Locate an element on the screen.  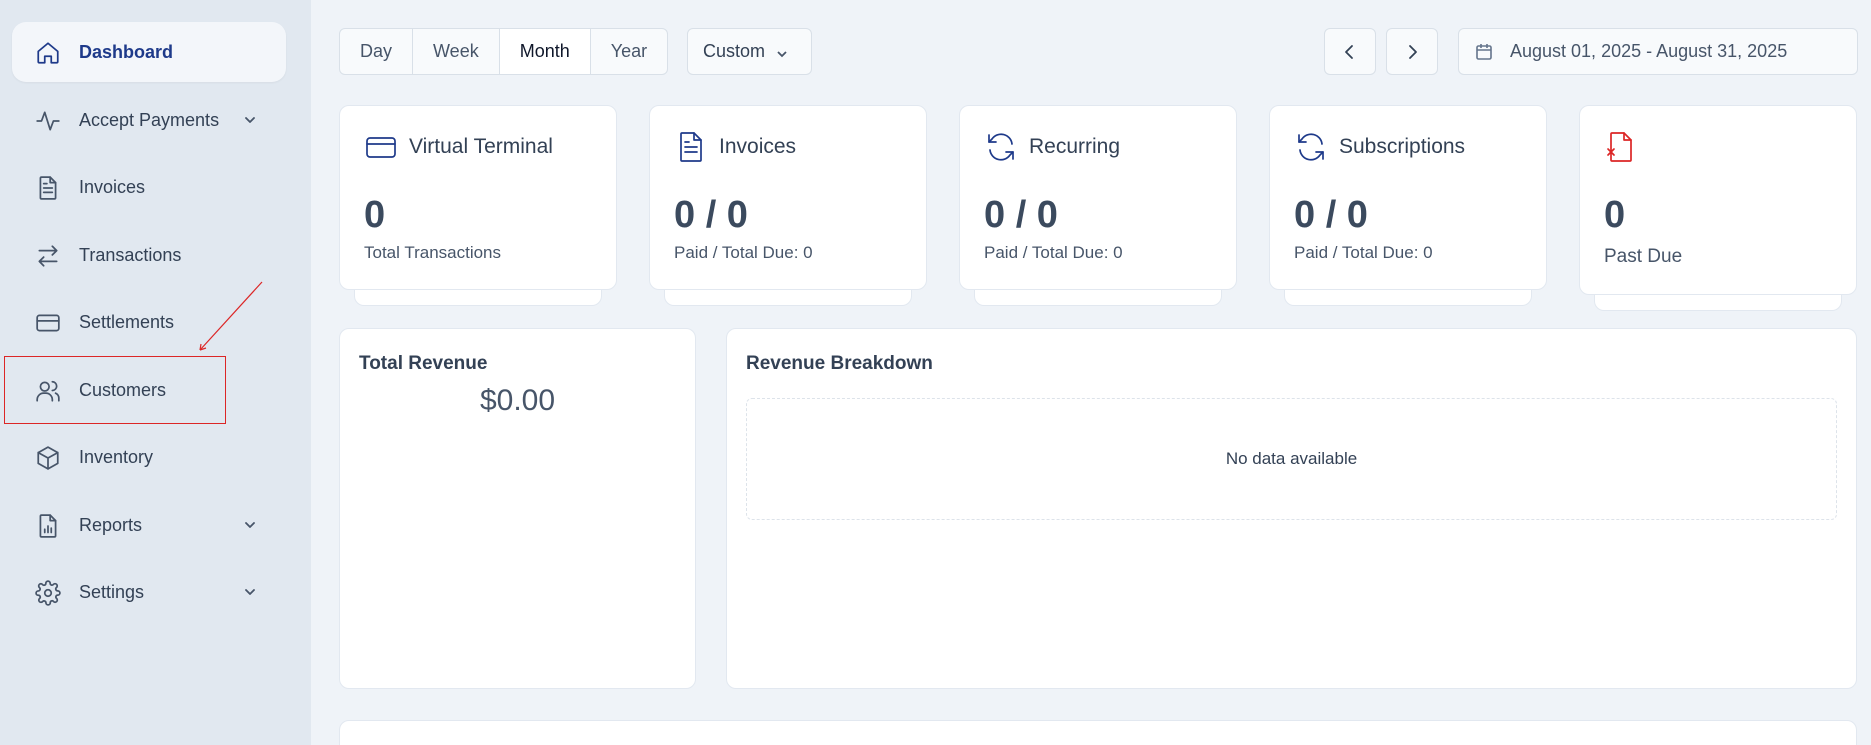
calendar-icon is located at coordinates (1484, 51).